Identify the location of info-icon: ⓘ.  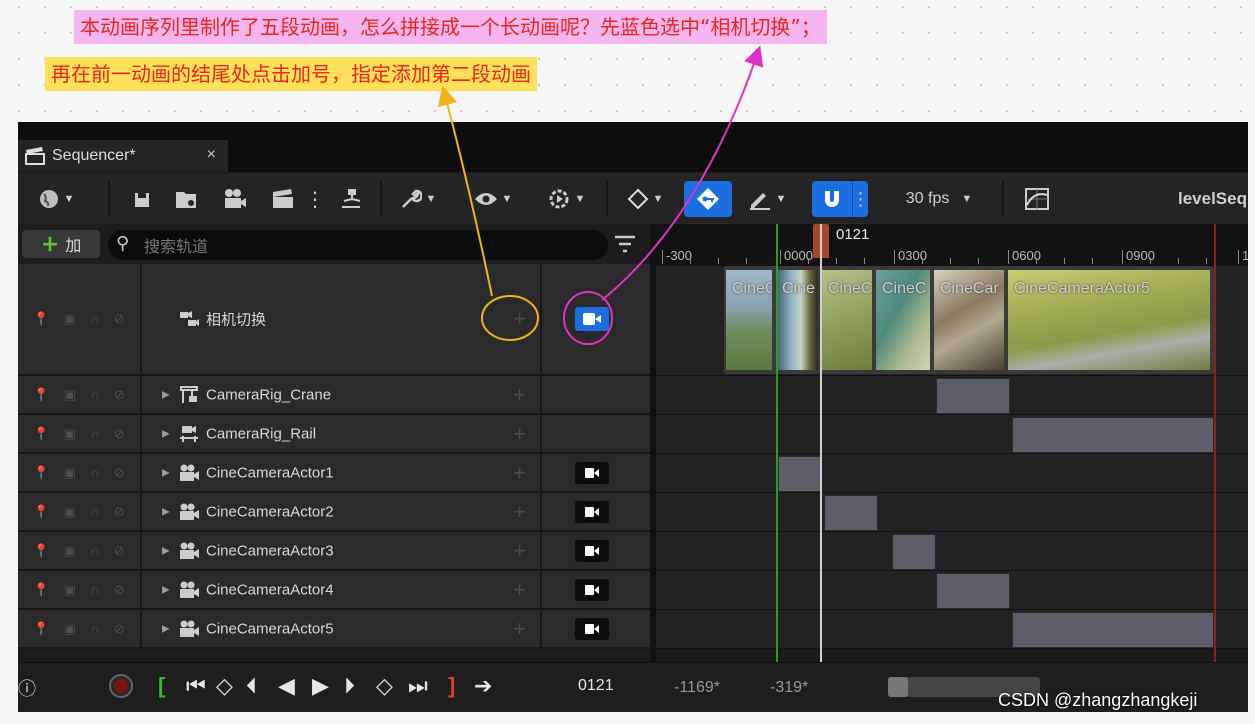
(27, 688).